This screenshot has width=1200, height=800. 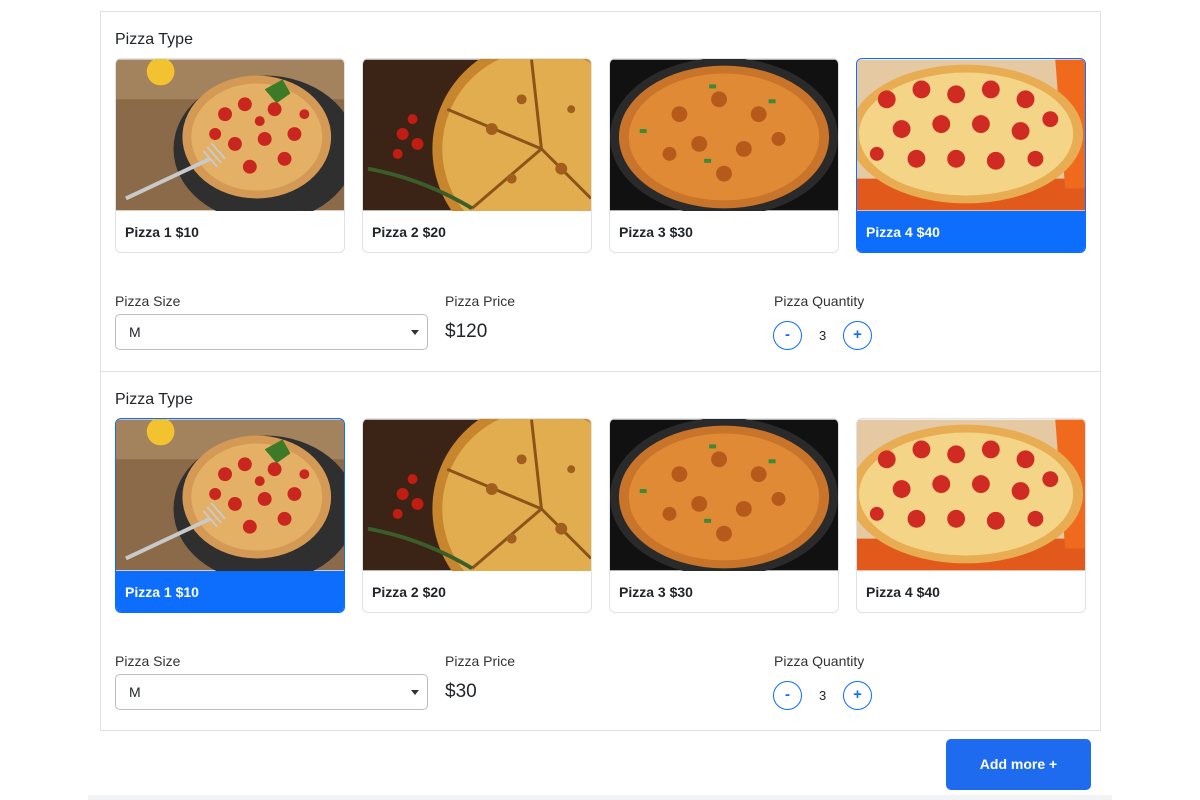 I want to click on footer-divider, so click(x=600, y=797).